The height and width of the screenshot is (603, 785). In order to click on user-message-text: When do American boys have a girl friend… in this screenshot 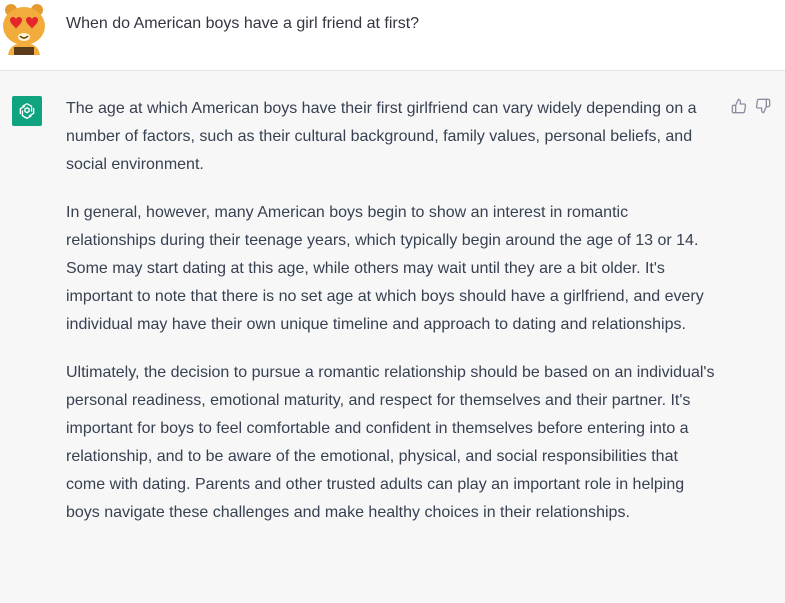, I will do `click(243, 23)`.